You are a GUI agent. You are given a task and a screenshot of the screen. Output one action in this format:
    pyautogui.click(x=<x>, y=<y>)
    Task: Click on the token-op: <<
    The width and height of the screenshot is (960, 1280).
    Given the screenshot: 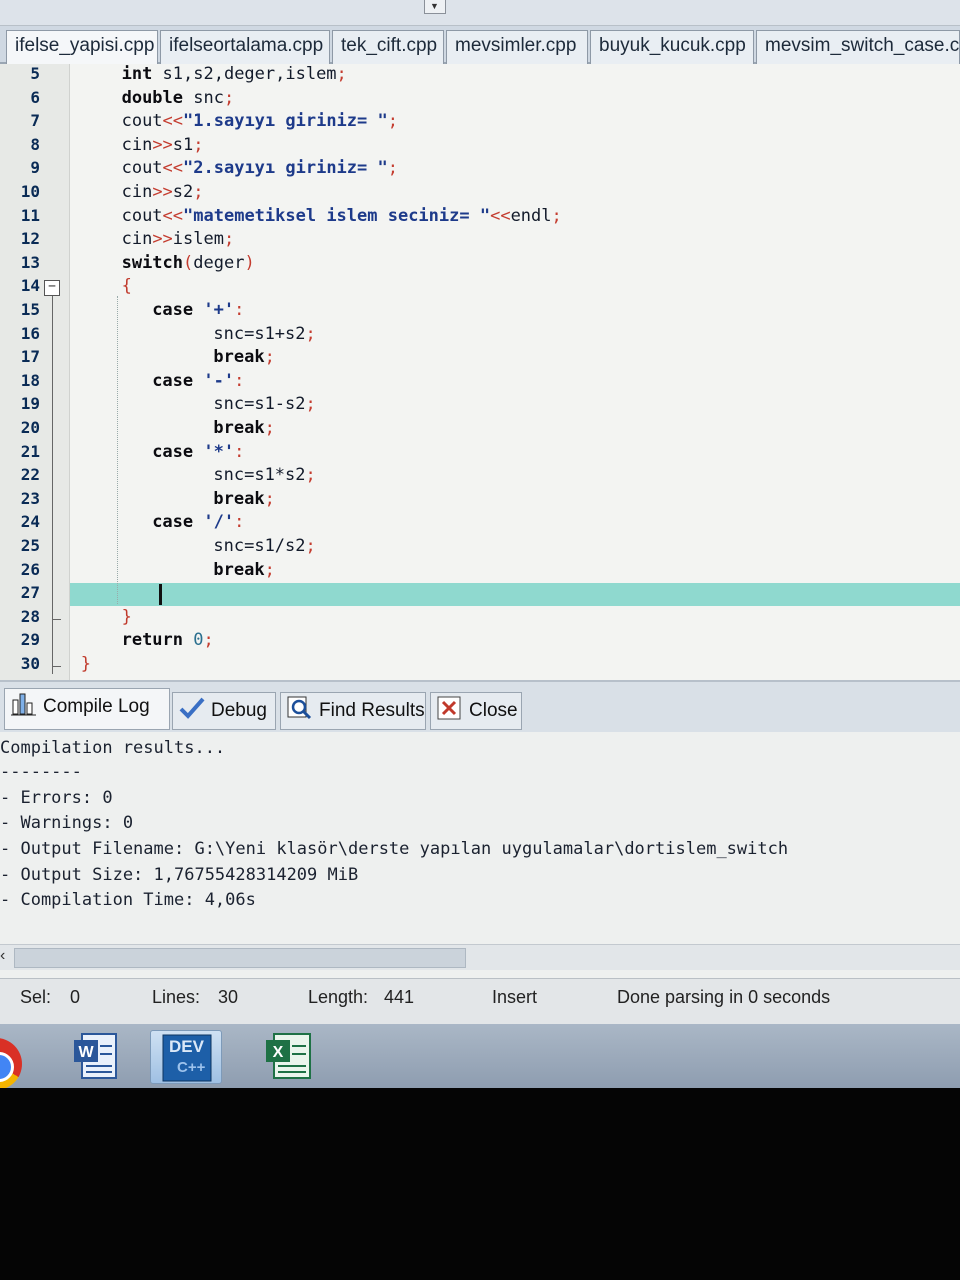 What is the action you would take?
    pyautogui.click(x=173, y=168)
    